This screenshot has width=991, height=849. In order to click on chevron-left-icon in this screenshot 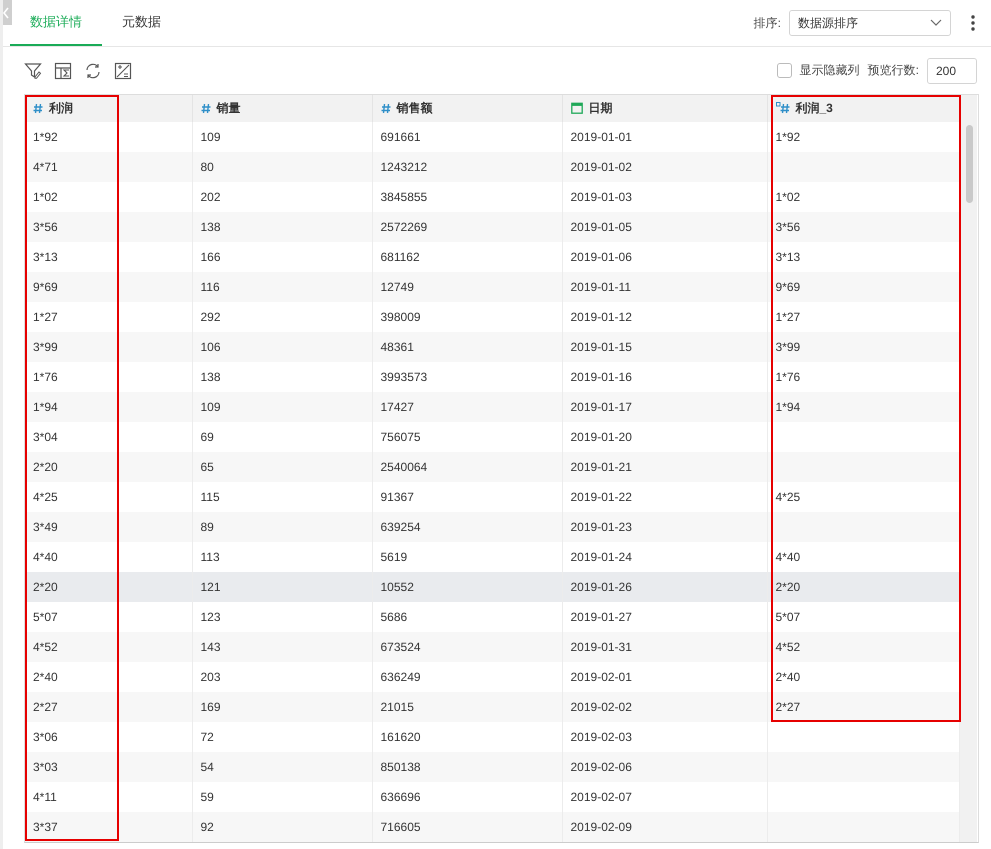, I will do `click(6, 12)`.